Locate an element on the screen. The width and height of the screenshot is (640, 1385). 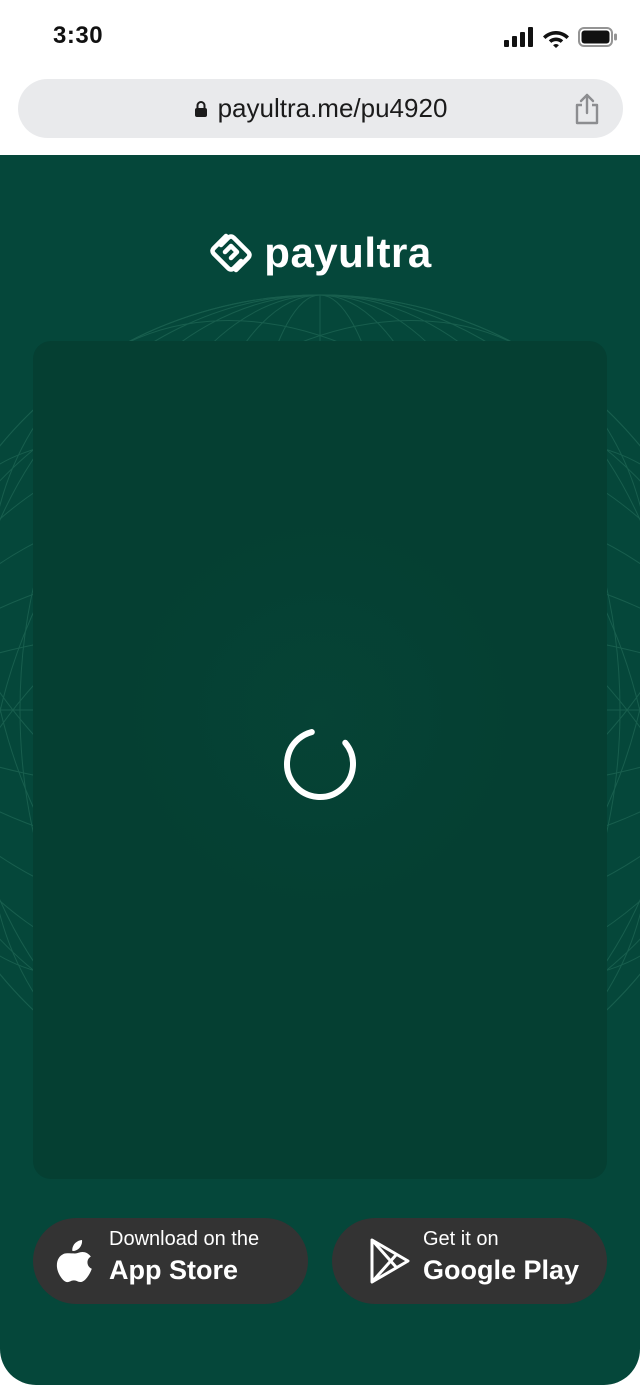
url-text: payultra.me/pu4920 is located at coordinates (332, 108).